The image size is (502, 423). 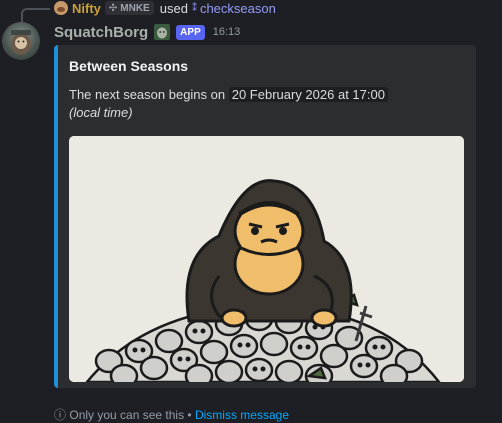 What do you see at coordinates (60, 415) in the screenshot?
I see `info-icon: ⓘ` at bounding box center [60, 415].